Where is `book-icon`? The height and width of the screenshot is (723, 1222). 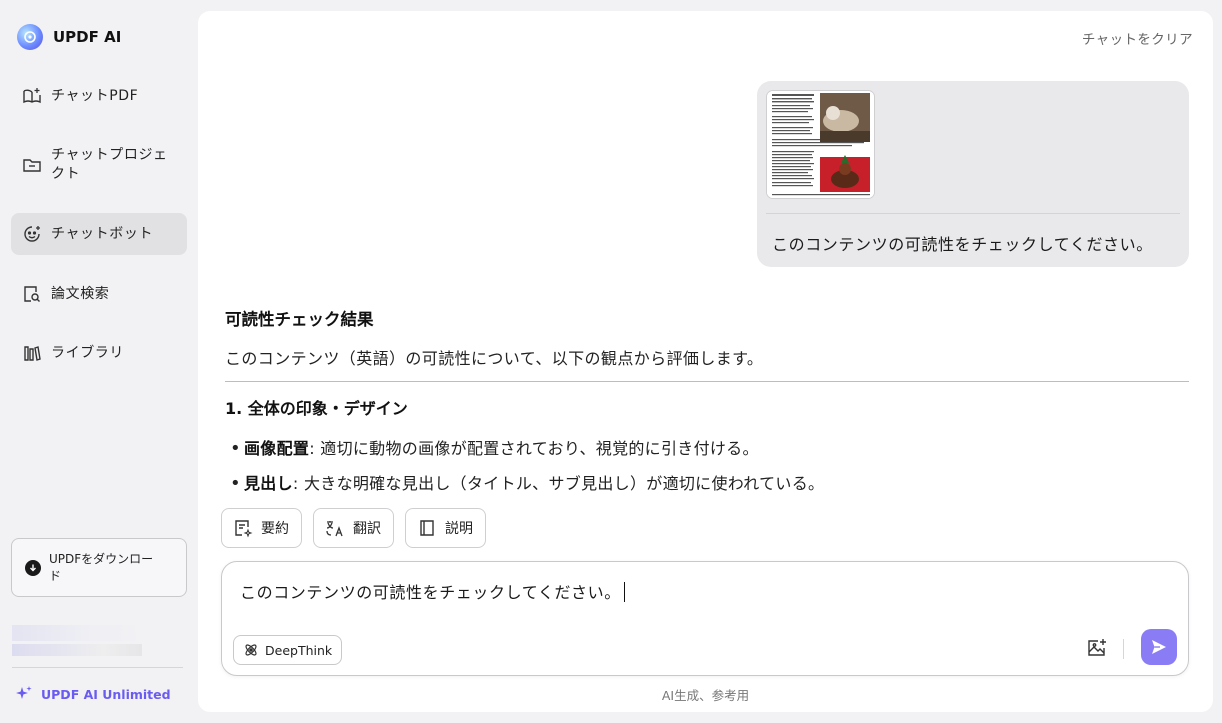 book-icon is located at coordinates (427, 528).